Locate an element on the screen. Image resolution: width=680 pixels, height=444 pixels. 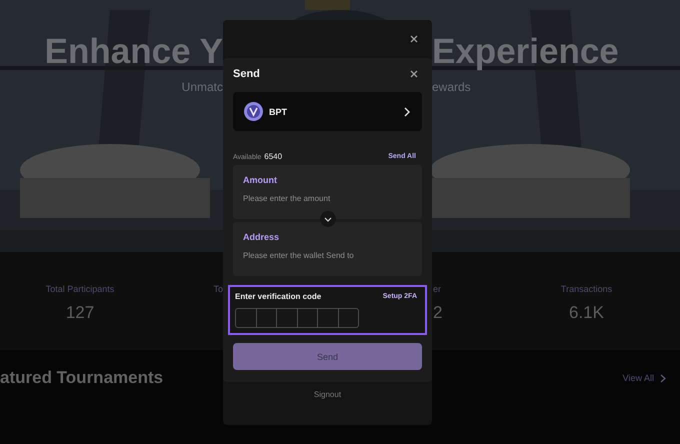
token-logo-icon is located at coordinates (253, 111).